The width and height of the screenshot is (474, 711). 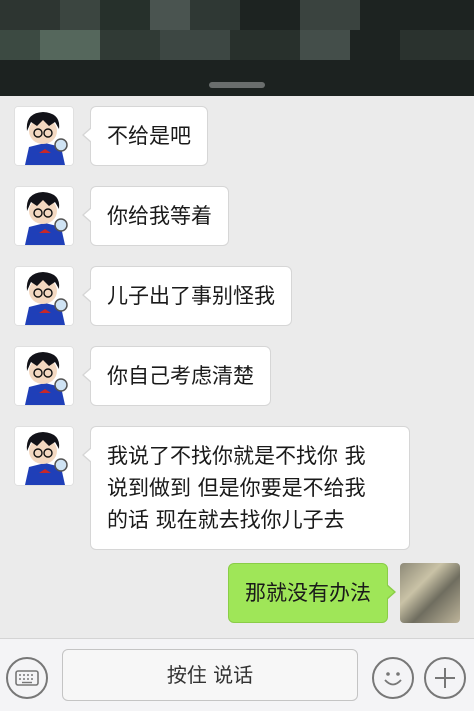 I want to click on input-toolbar: 按住 说话, so click(x=237, y=674).